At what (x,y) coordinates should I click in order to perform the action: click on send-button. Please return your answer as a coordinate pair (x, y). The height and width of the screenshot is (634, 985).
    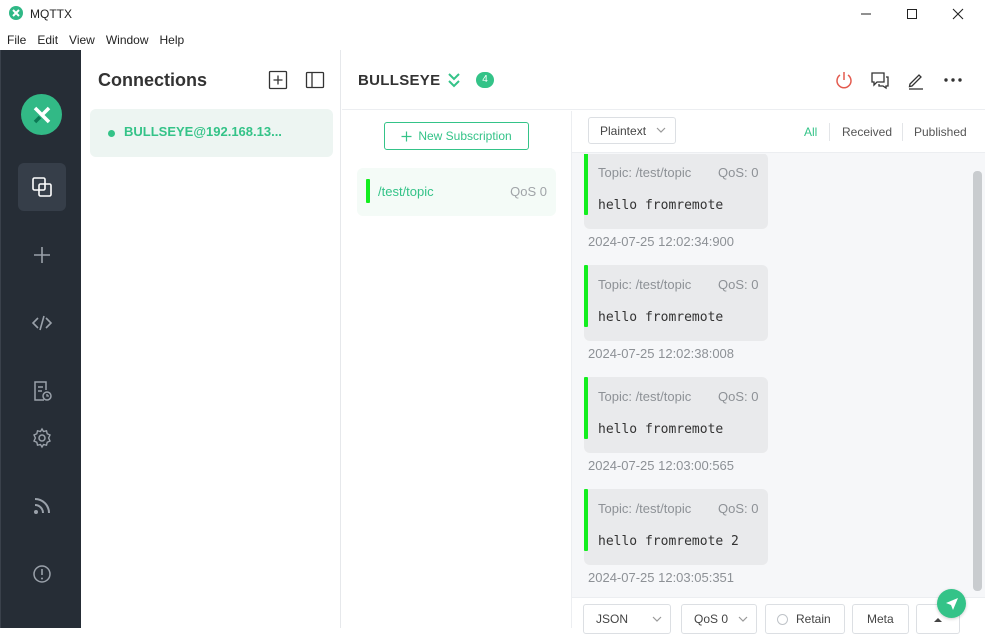
    Looking at the image, I should click on (951, 603).